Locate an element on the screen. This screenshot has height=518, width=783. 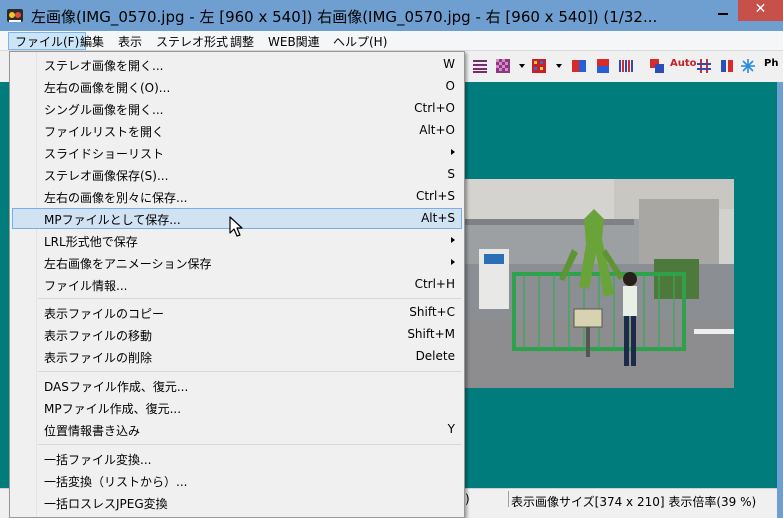
menu-item-write-location: 位置情報書き込み Y is located at coordinates (237, 429).